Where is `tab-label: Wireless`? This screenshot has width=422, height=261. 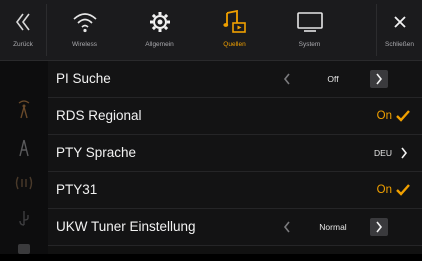 tab-label: Wireless is located at coordinates (84, 44).